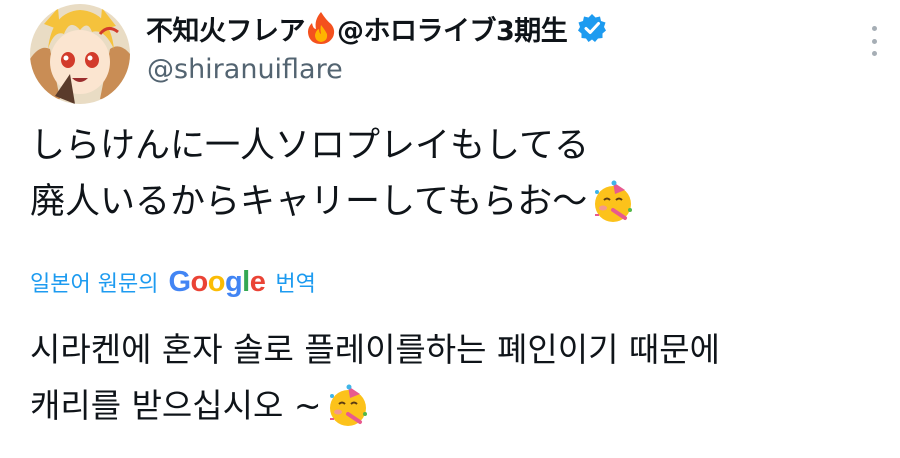  What do you see at coordinates (375, 406) in the screenshot?
I see `translated-line: 캐리를 받으십시오 ~` at bounding box center [375, 406].